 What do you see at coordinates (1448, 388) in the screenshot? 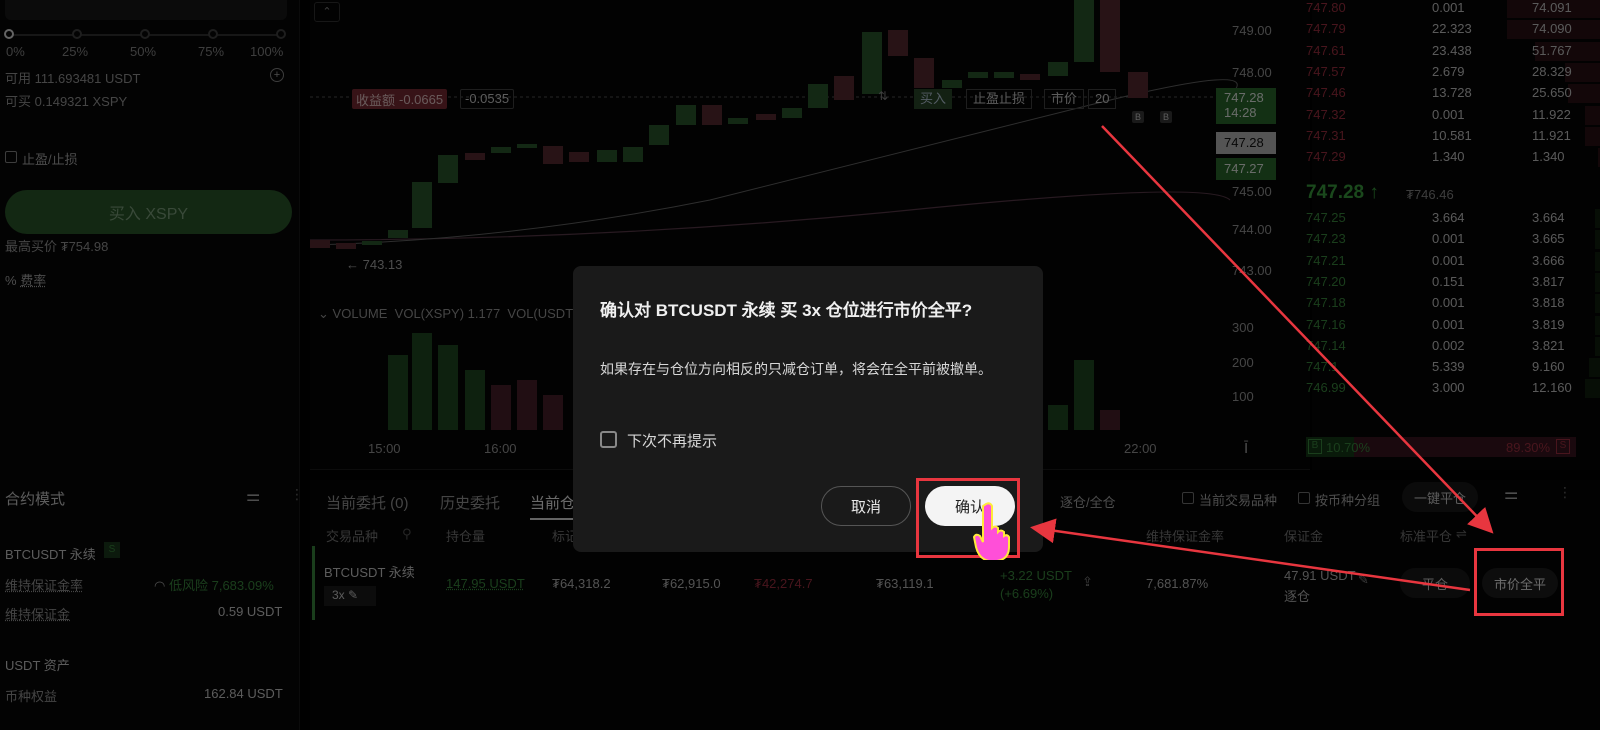
I see `bid-qty: 3.000` at bounding box center [1448, 388].